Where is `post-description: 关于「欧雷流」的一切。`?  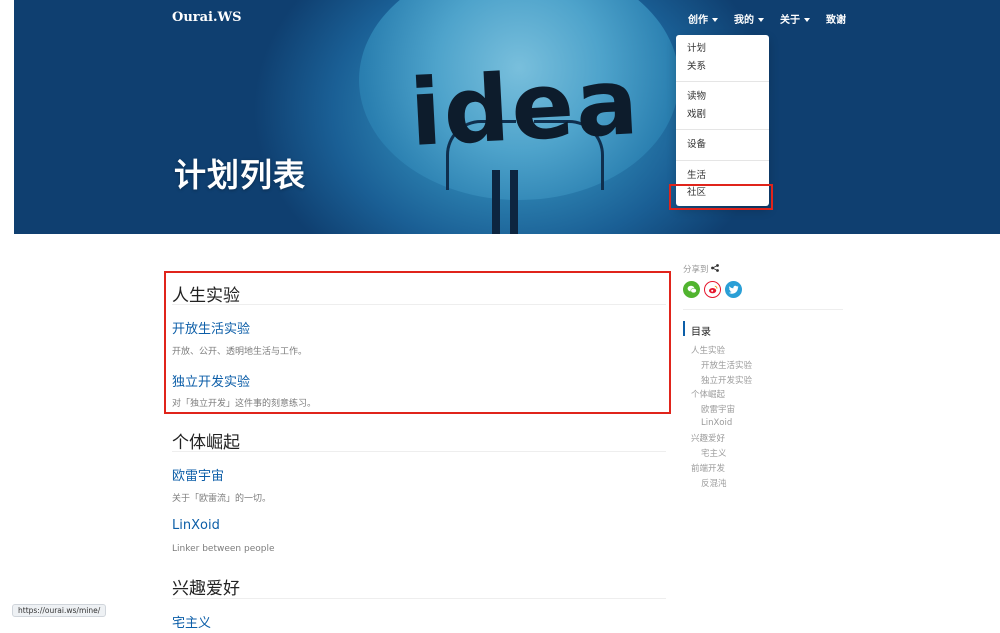
post-description: 关于「欧雷流」的一切。 is located at coordinates (222, 499).